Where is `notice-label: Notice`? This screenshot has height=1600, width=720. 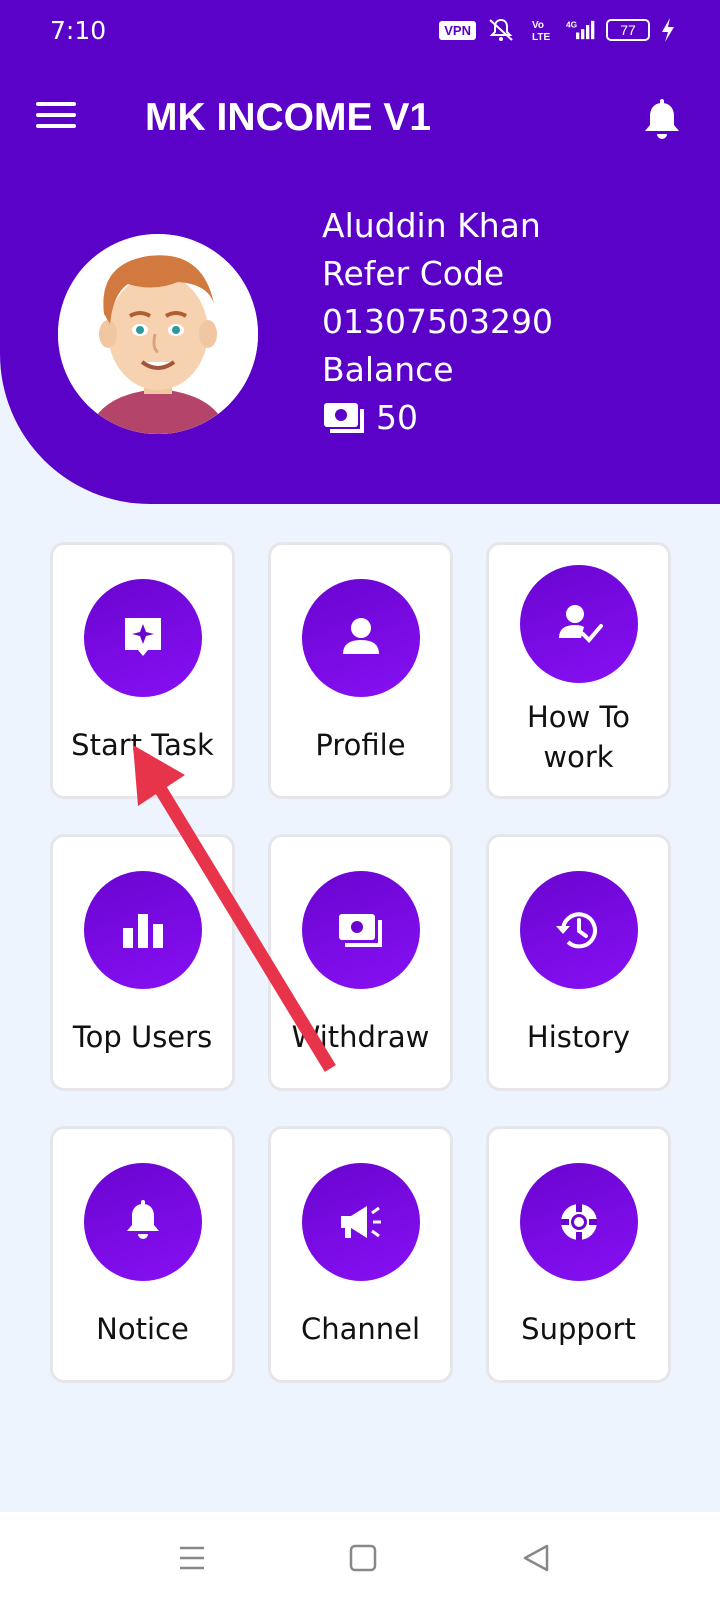
notice-label: Notice is located at coordinates (142, 1329).